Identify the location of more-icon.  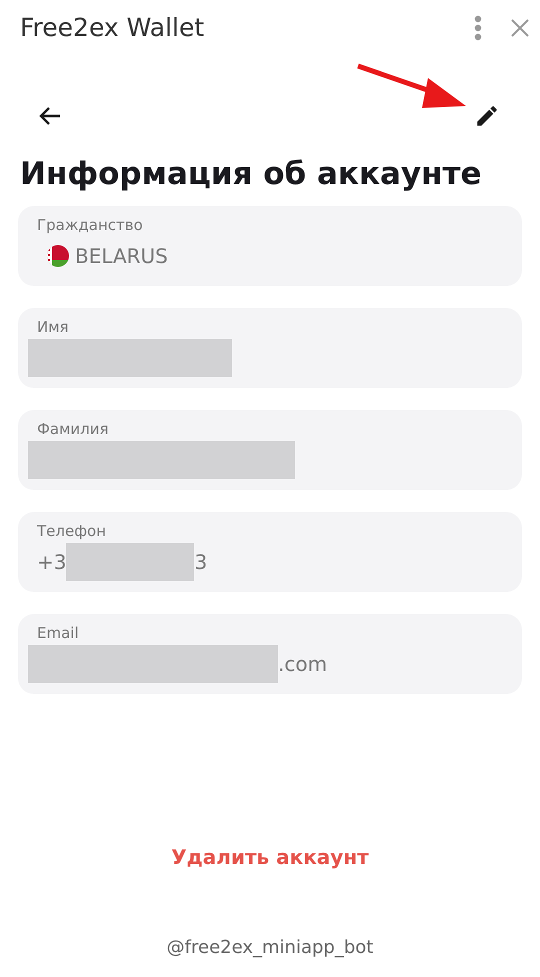
(478, 28).